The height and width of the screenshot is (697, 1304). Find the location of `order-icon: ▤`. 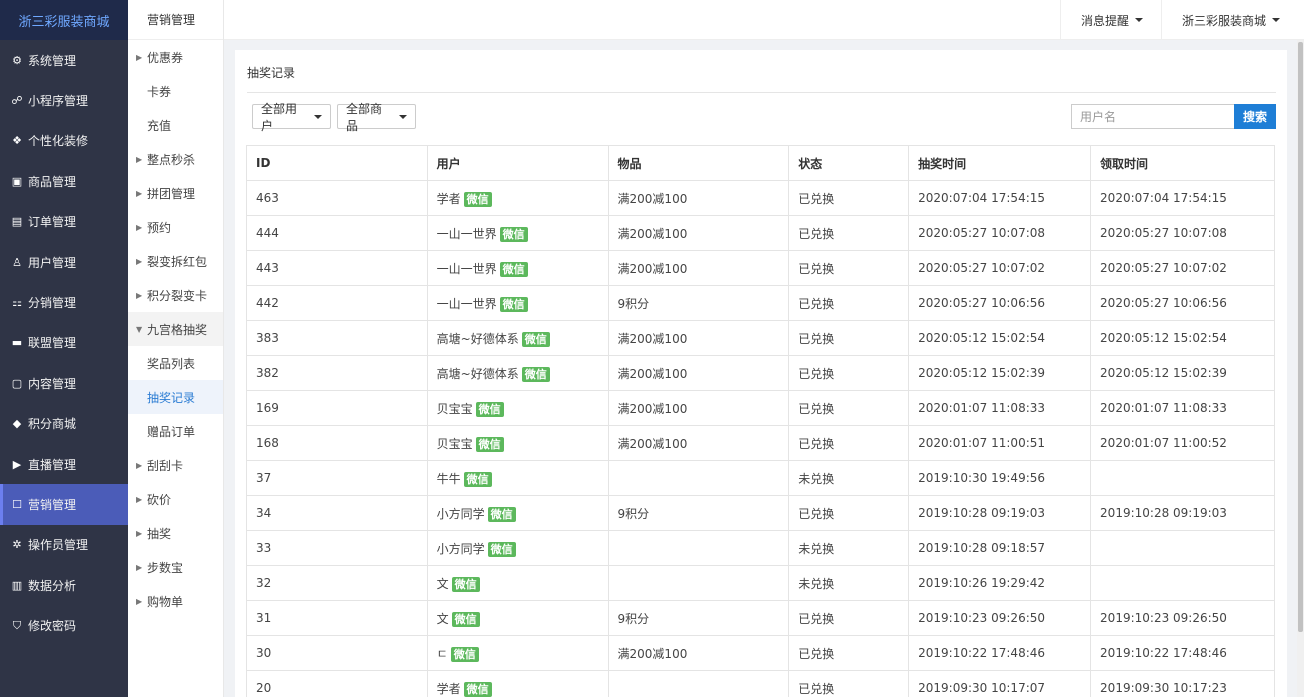

order-icon: ▤ is located at coordinates (17, 222).